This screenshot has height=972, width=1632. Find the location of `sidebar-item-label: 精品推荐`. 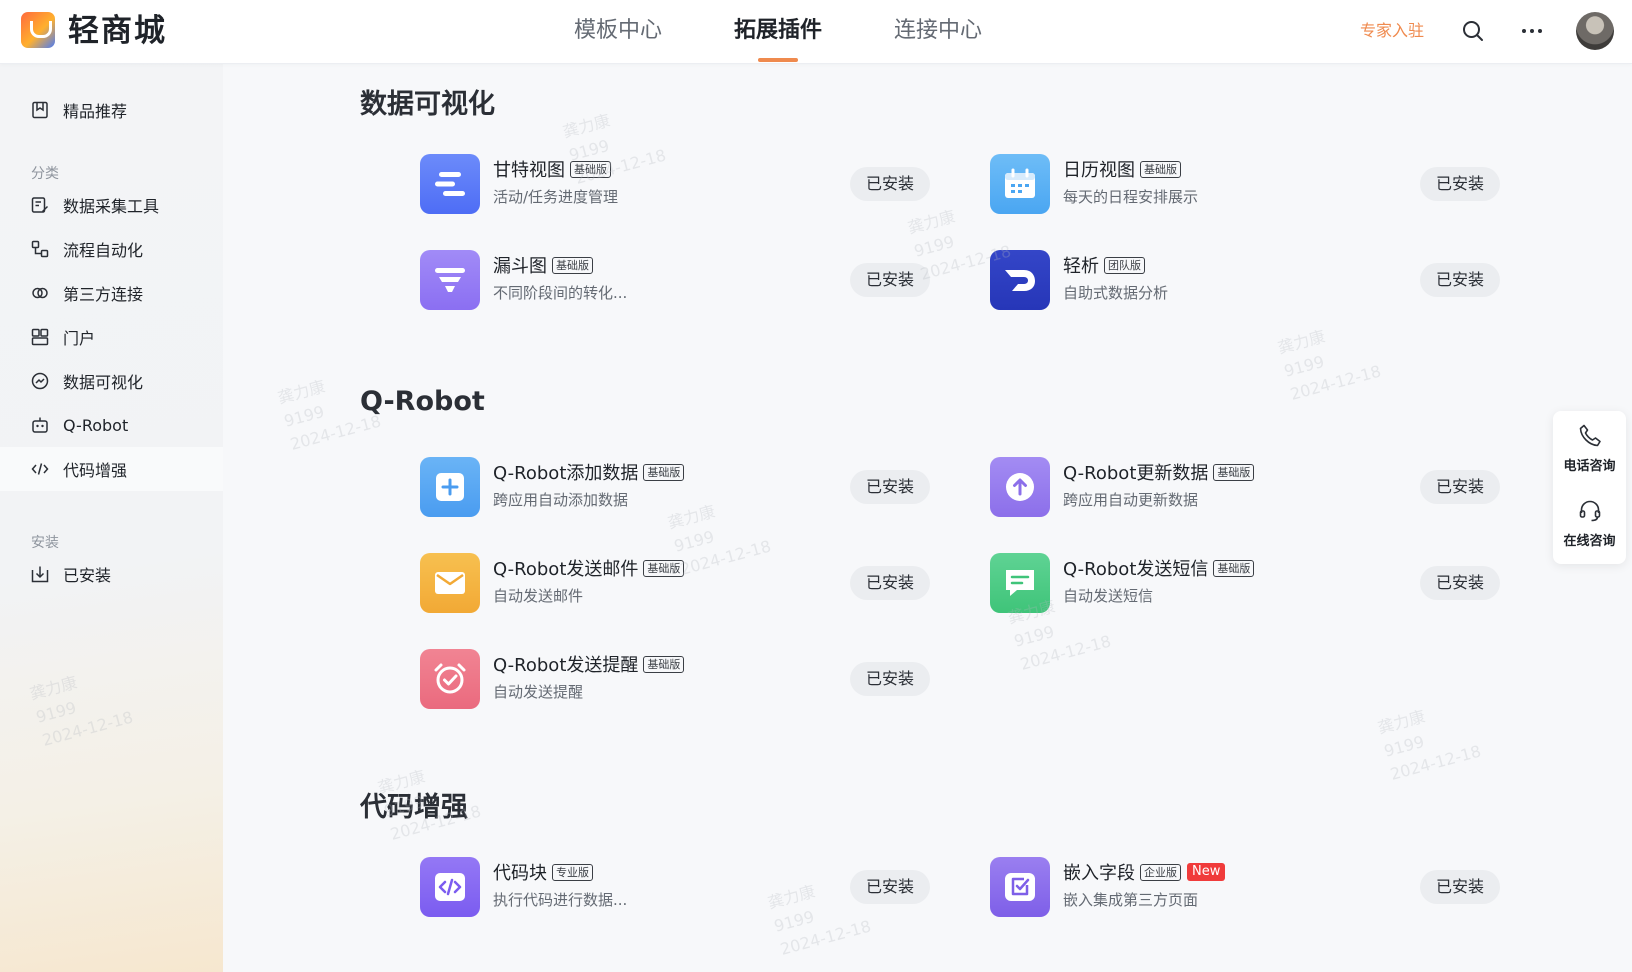

sidebar-item-label: 精品推荐 is located at coordinates (95, 111).